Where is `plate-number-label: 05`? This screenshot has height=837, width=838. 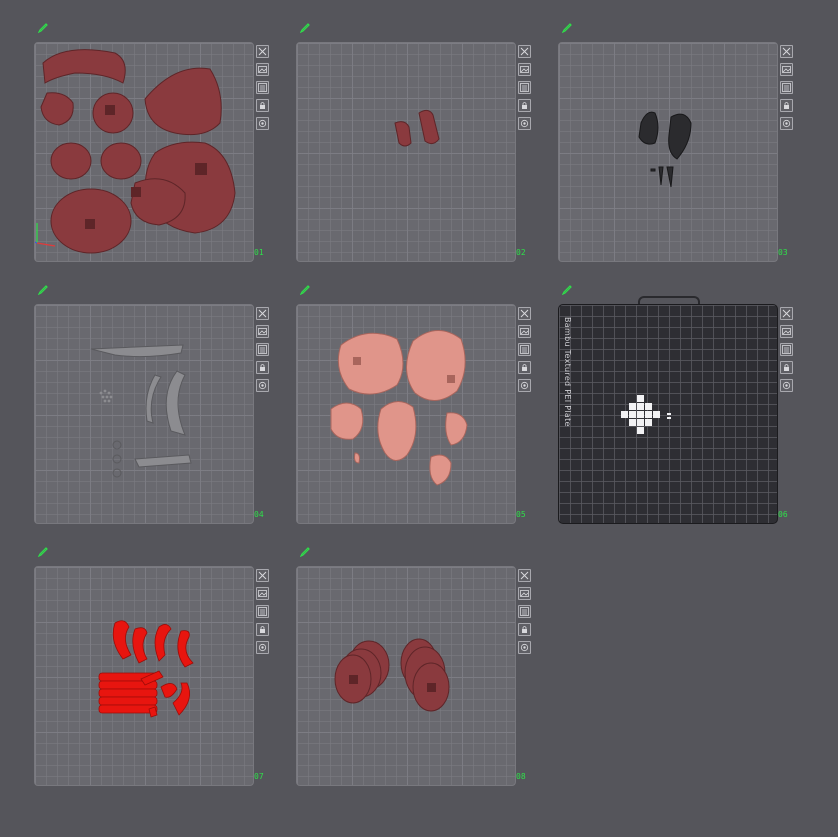
plate-number-label: 05 is located at coordinates (521, 514).